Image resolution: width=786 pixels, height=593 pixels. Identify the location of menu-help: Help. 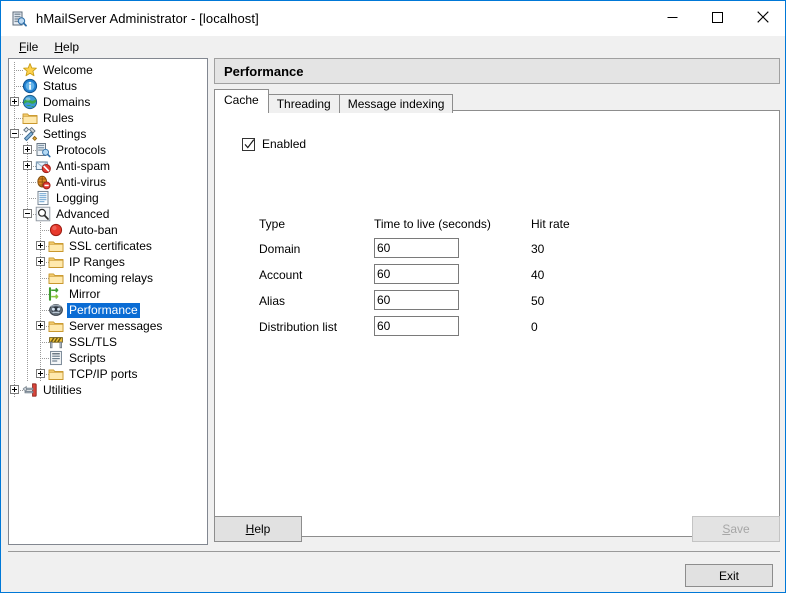
(66, 47).